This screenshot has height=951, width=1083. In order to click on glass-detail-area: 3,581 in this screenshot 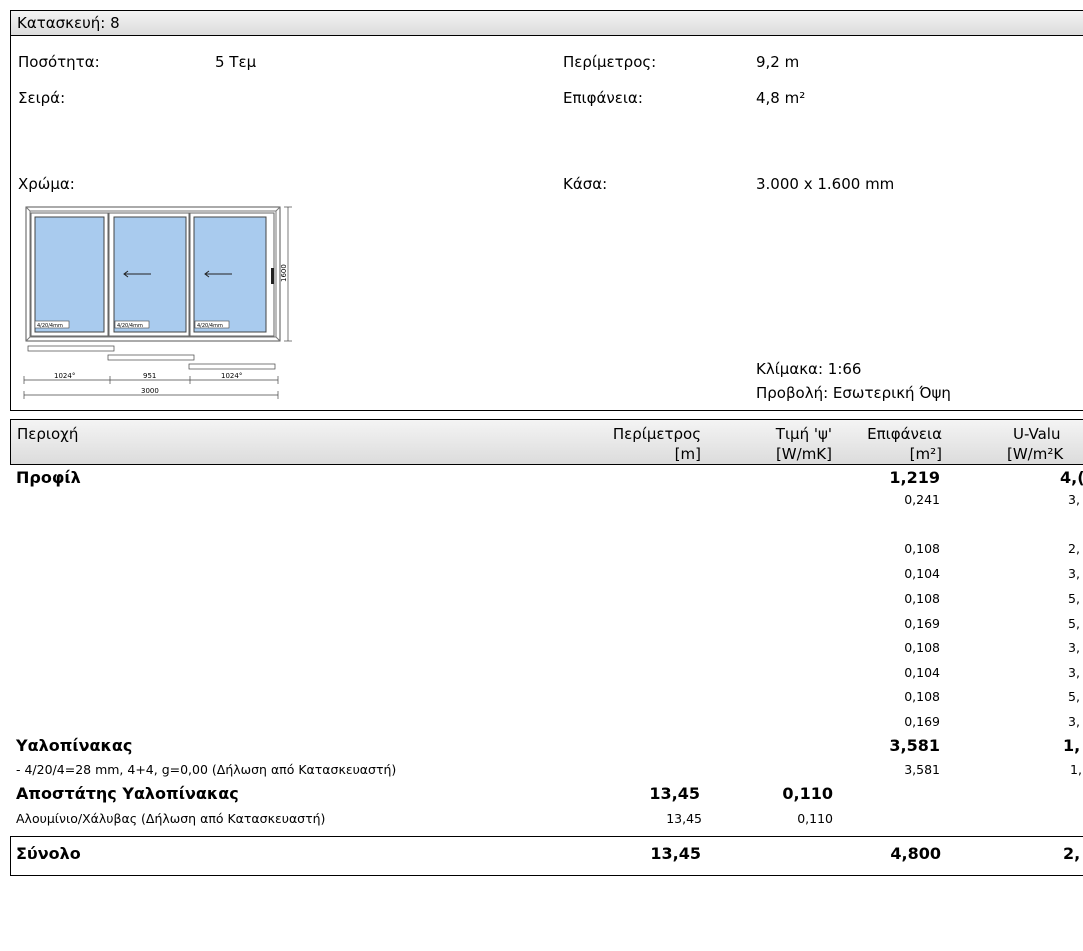, I will do `click(922, 769)`.